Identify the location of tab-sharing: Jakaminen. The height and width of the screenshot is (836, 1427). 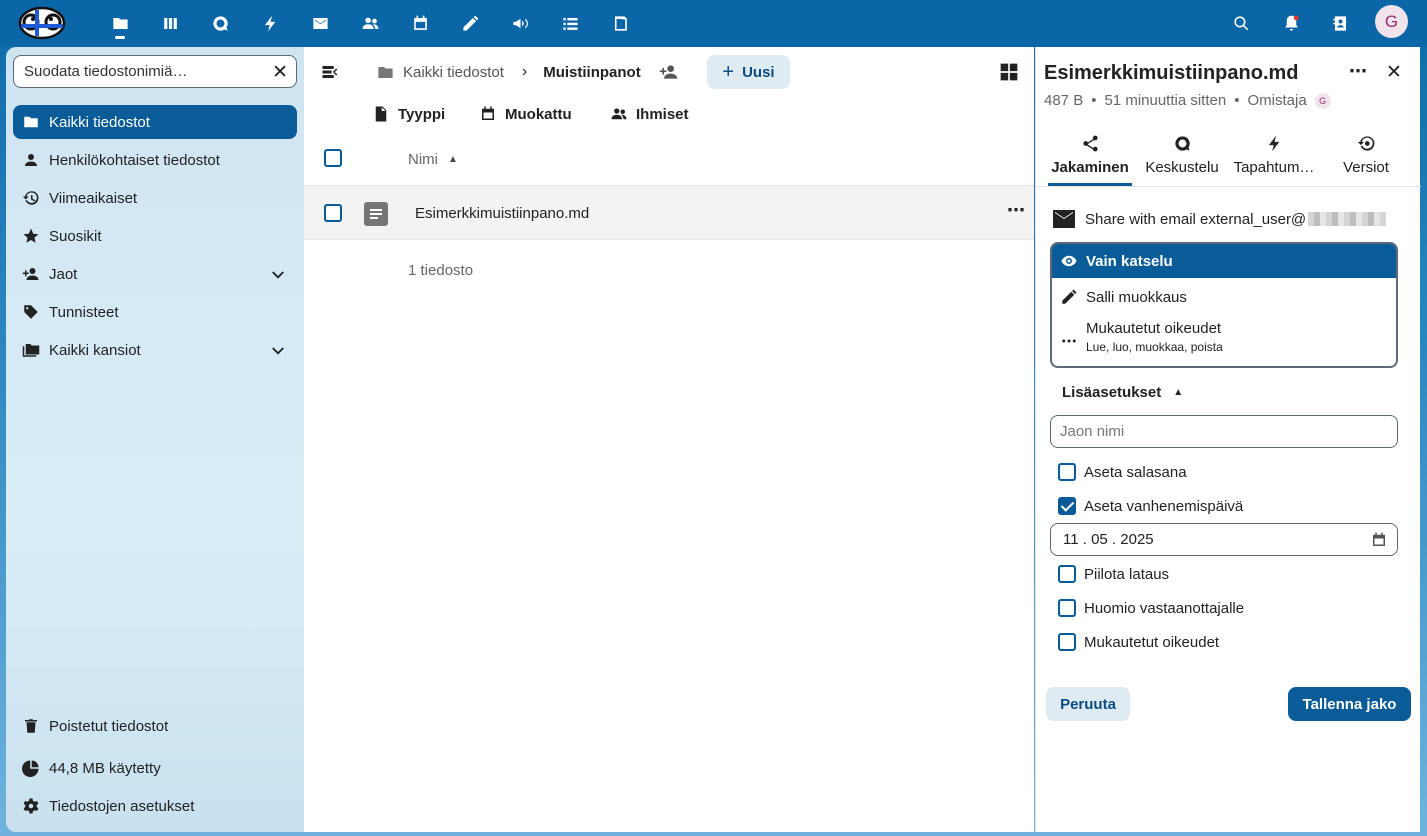
(1090, 160).